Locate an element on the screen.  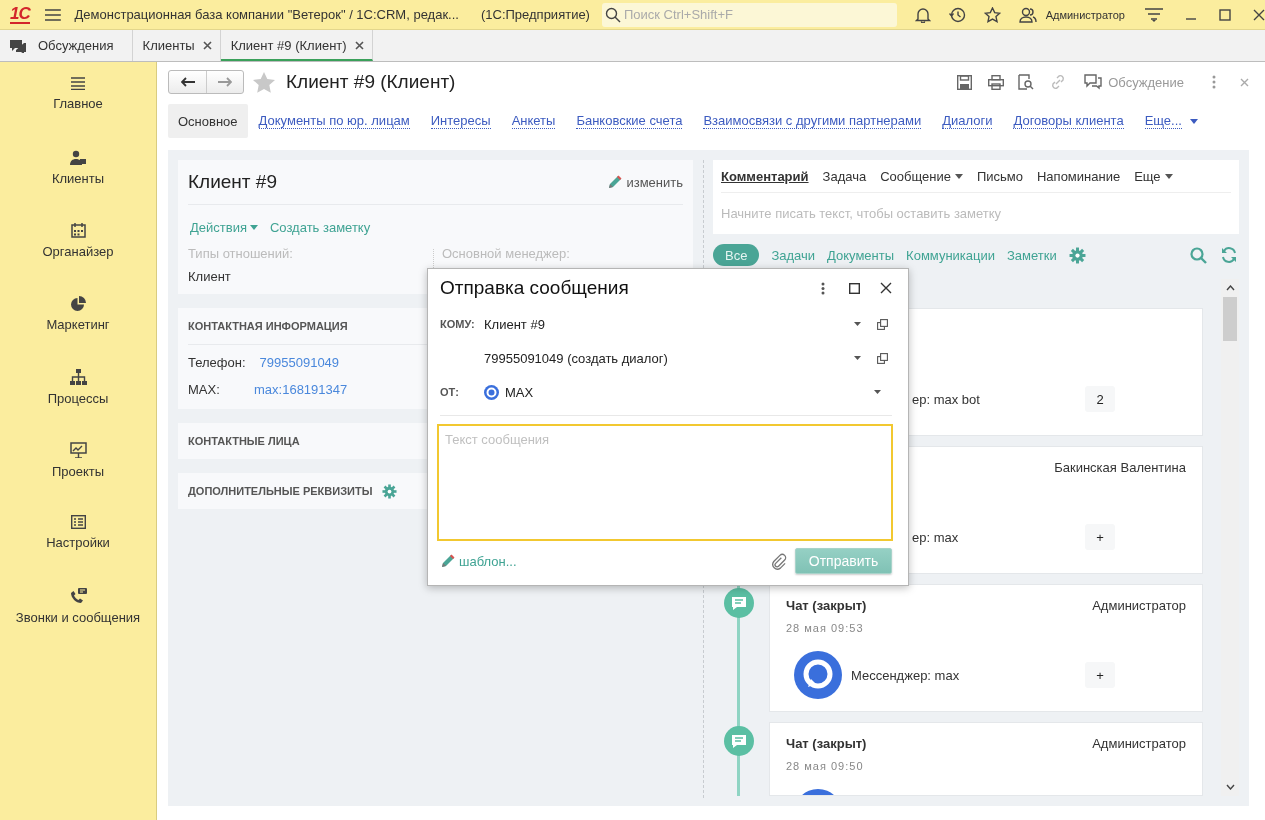
contact-link: 79955091049 is located at coordinates (299, 362).